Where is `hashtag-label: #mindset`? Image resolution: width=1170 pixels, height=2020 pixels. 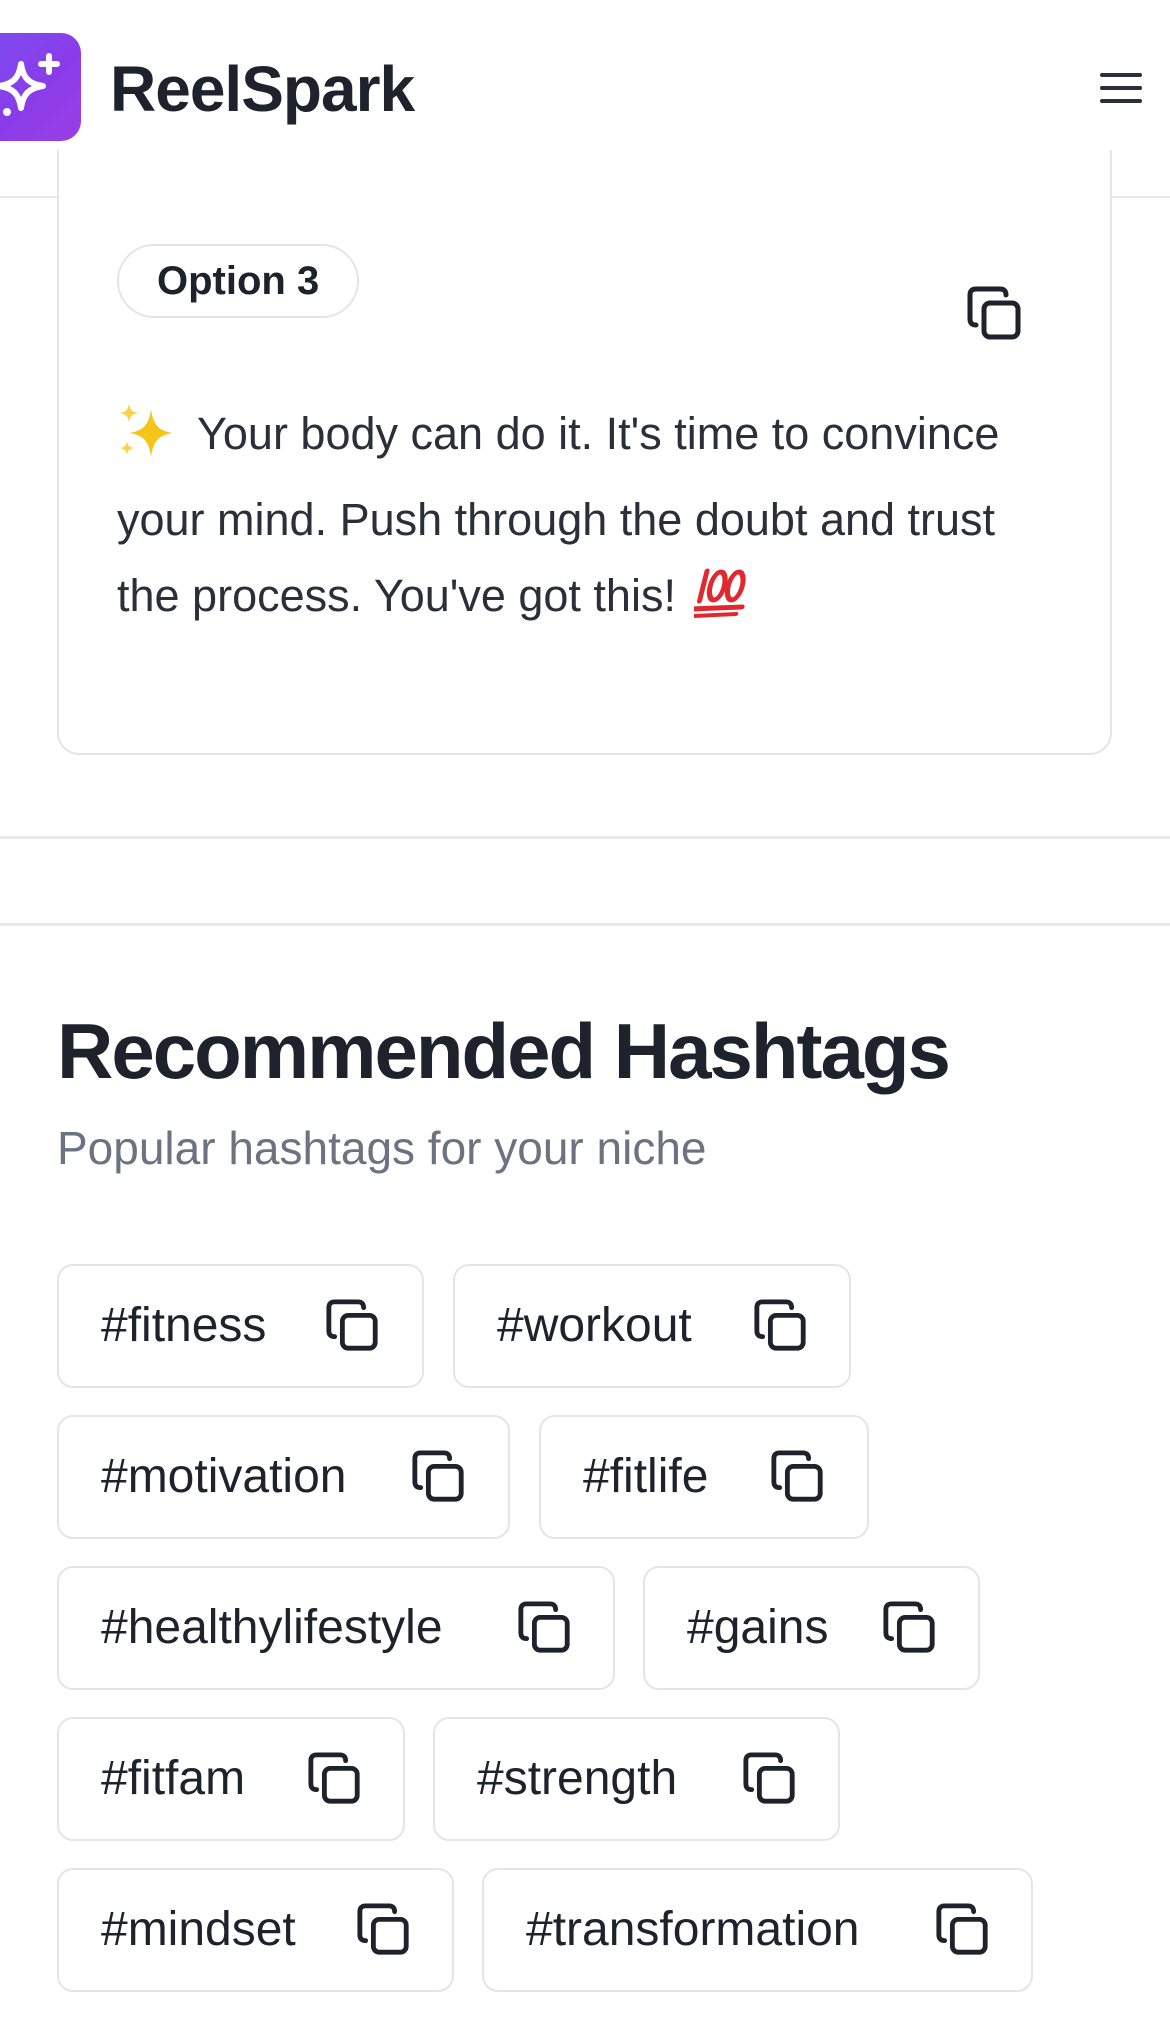 hashtag-label: #mindset is located at coordinates (198, 1929).